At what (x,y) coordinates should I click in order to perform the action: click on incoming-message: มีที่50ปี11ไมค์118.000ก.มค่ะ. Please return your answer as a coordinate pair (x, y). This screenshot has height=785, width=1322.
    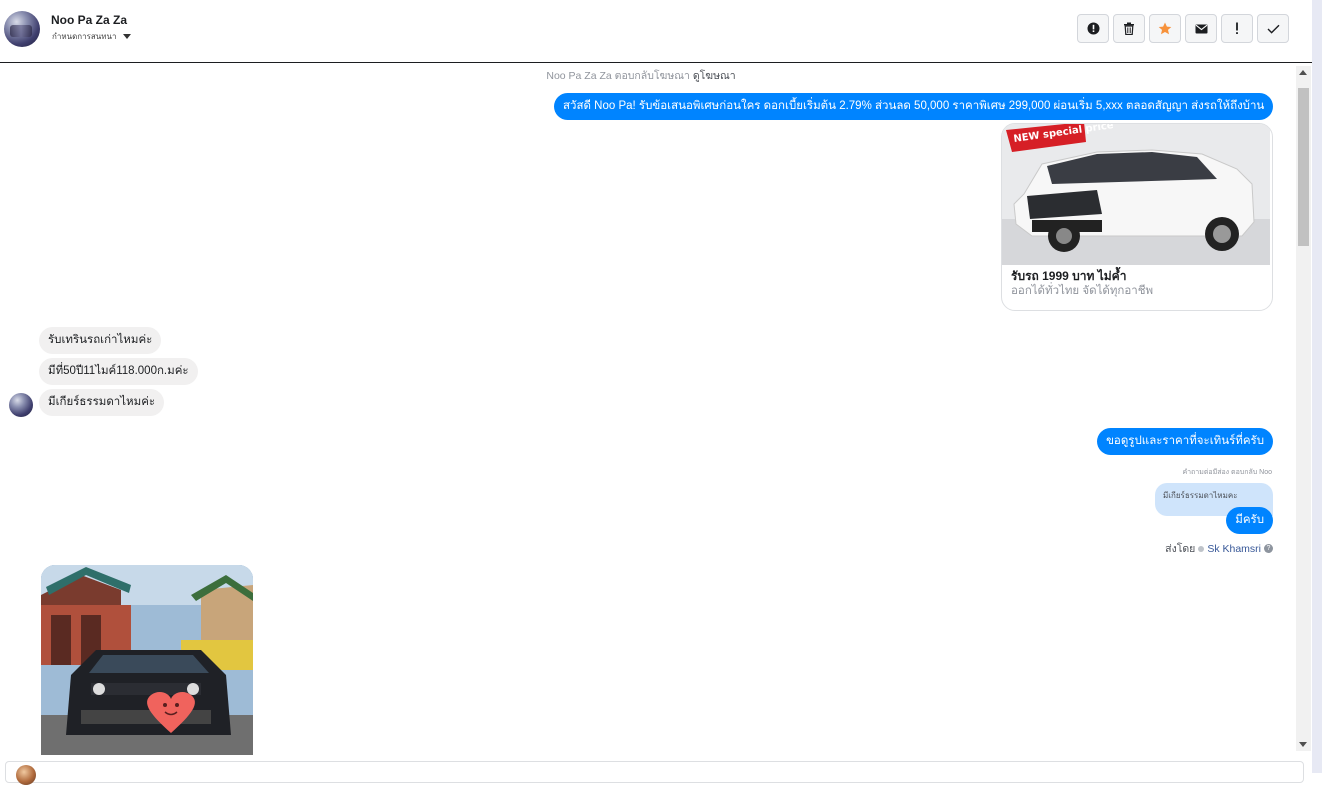
    Looking at the image, I should click on (118, 371).